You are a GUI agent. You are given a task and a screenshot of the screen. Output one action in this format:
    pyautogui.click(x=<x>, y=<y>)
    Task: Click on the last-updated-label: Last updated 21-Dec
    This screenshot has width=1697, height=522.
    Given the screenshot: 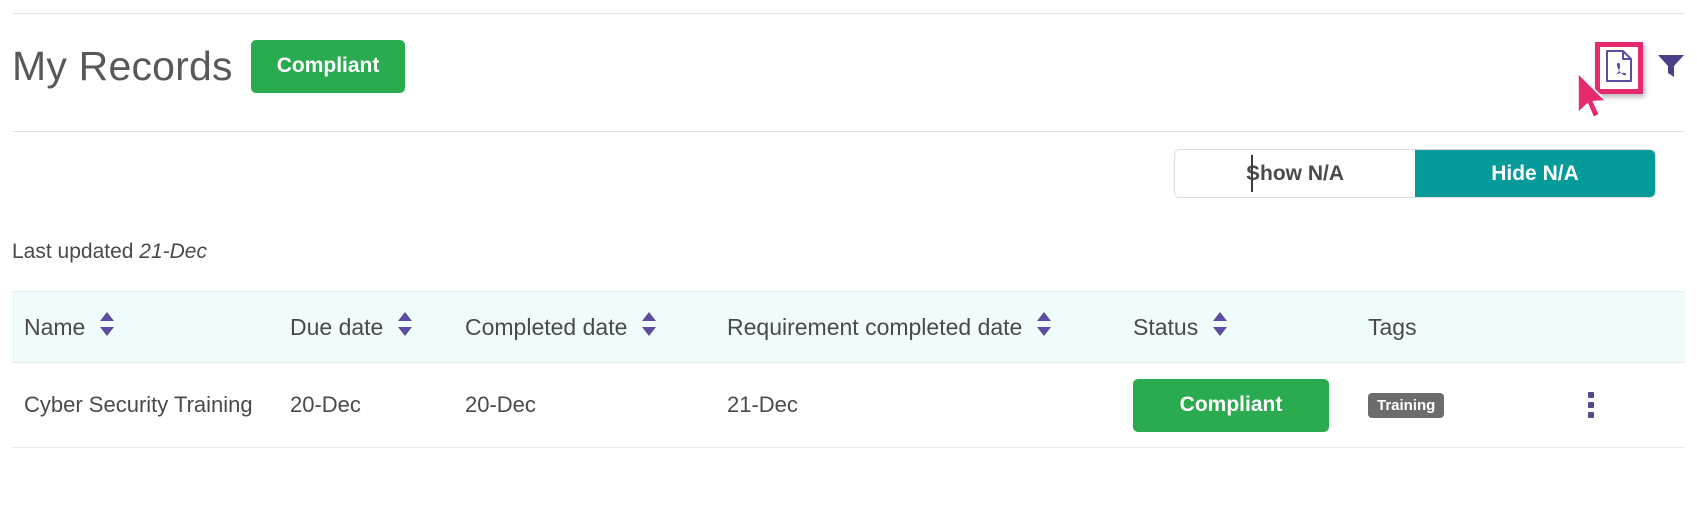 What is the action you would take?
    pyautogui.click(x=109, y=252)
    